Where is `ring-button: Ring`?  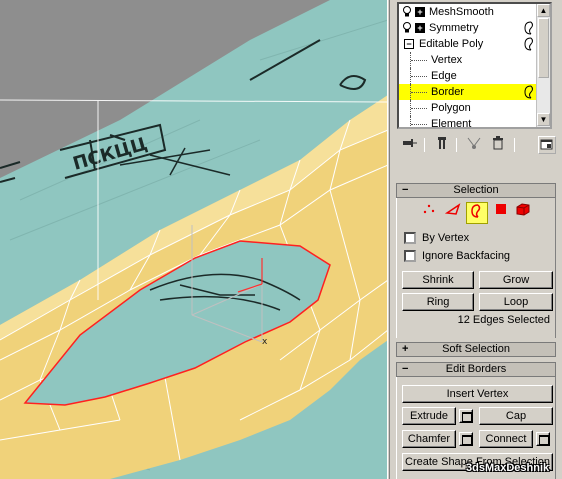 ring-button: Ring is located at coordinates (438, 302).